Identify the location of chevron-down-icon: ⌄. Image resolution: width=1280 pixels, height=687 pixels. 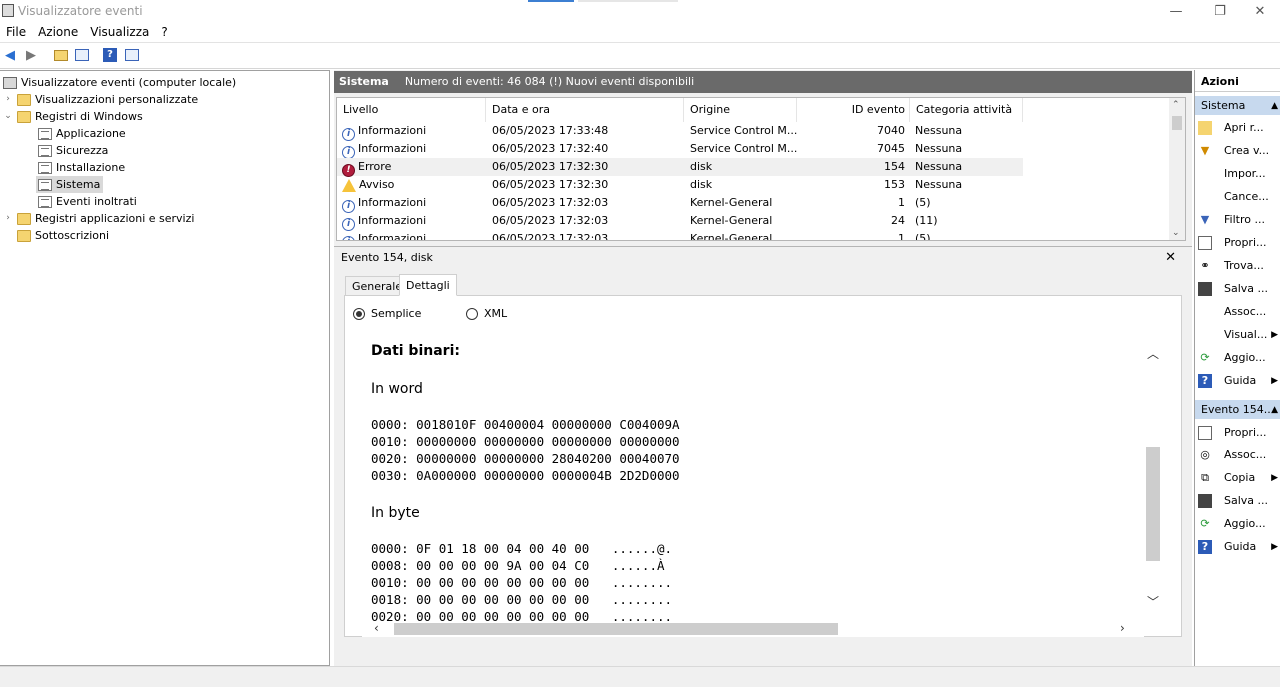
(8, 116).